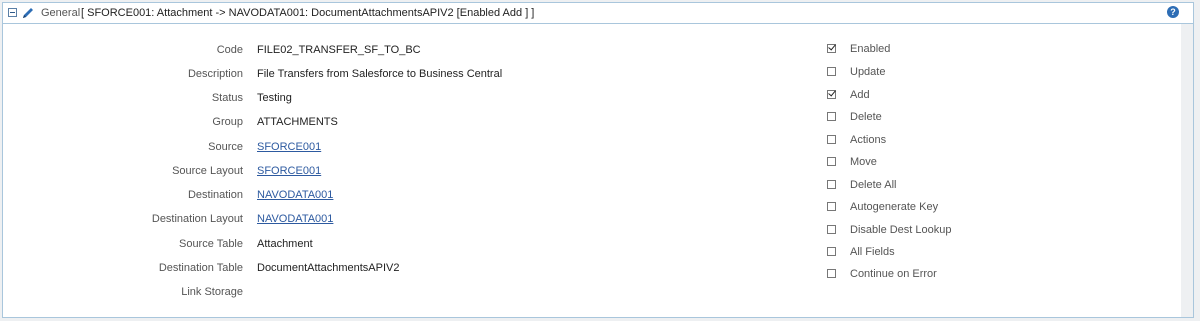 The image size is (1200, 321). I want to click on destination-layout-link: NAVODATA001, so click(295, 219).